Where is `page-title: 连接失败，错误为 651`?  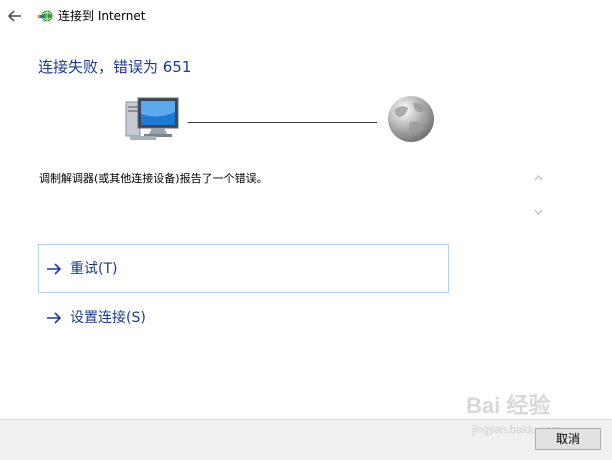
page-title: 连接失败，错误为 651 is located at coordinates (115, 67).